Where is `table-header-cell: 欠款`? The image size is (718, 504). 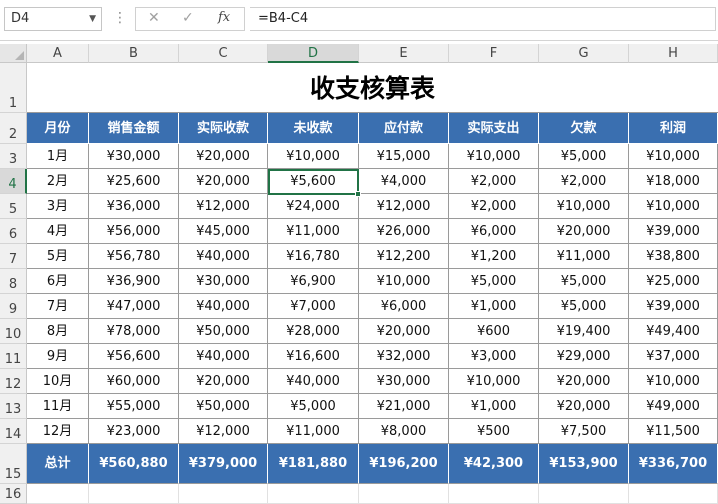
table-header-cell: 欠款 is located at coordinates (584, 128).